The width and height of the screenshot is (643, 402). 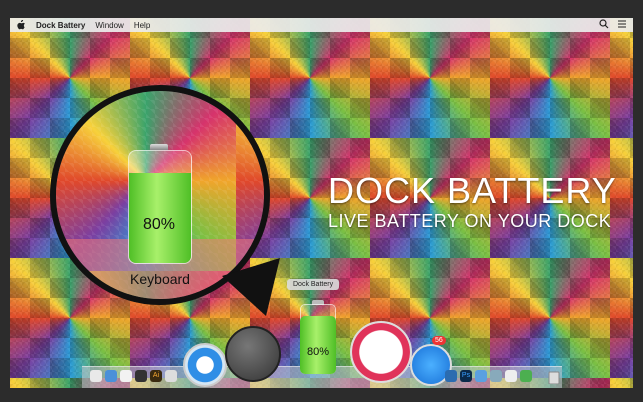 I want to click on menu-list-icon, so click(x=622, y=24).